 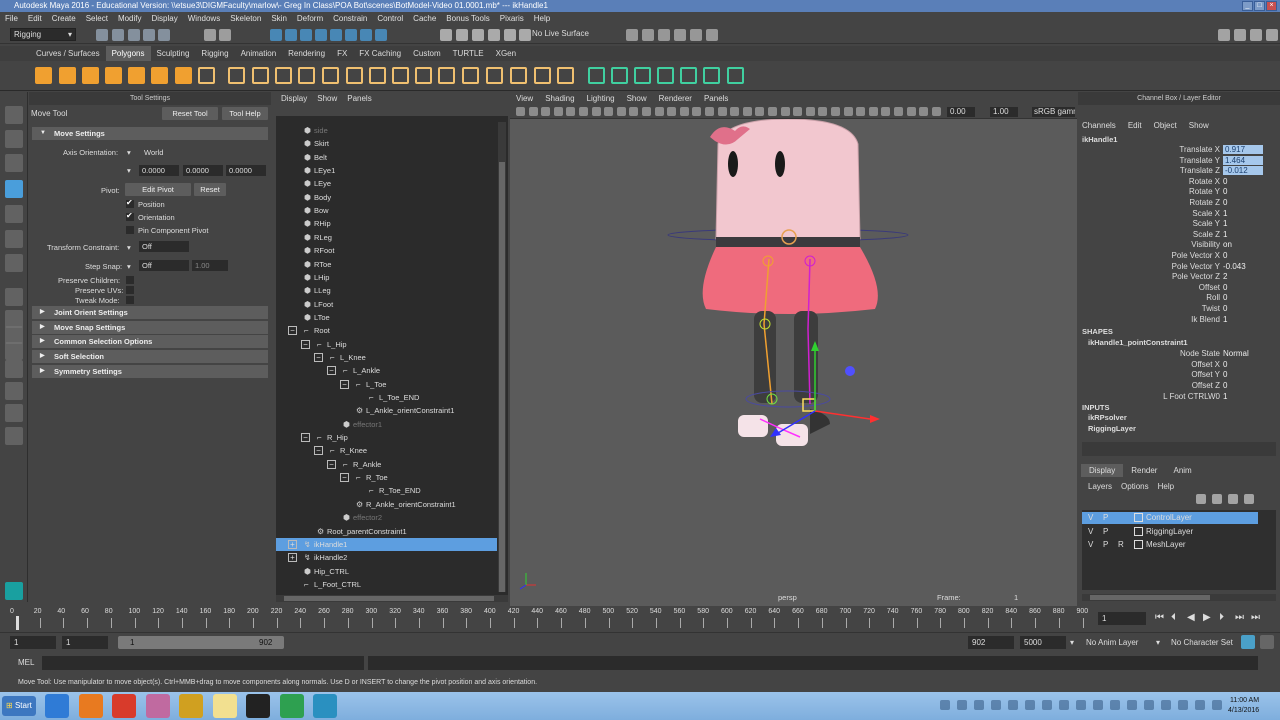 I want to click on selected-object-name: ikHandle1, so click(x=1099, y=139).